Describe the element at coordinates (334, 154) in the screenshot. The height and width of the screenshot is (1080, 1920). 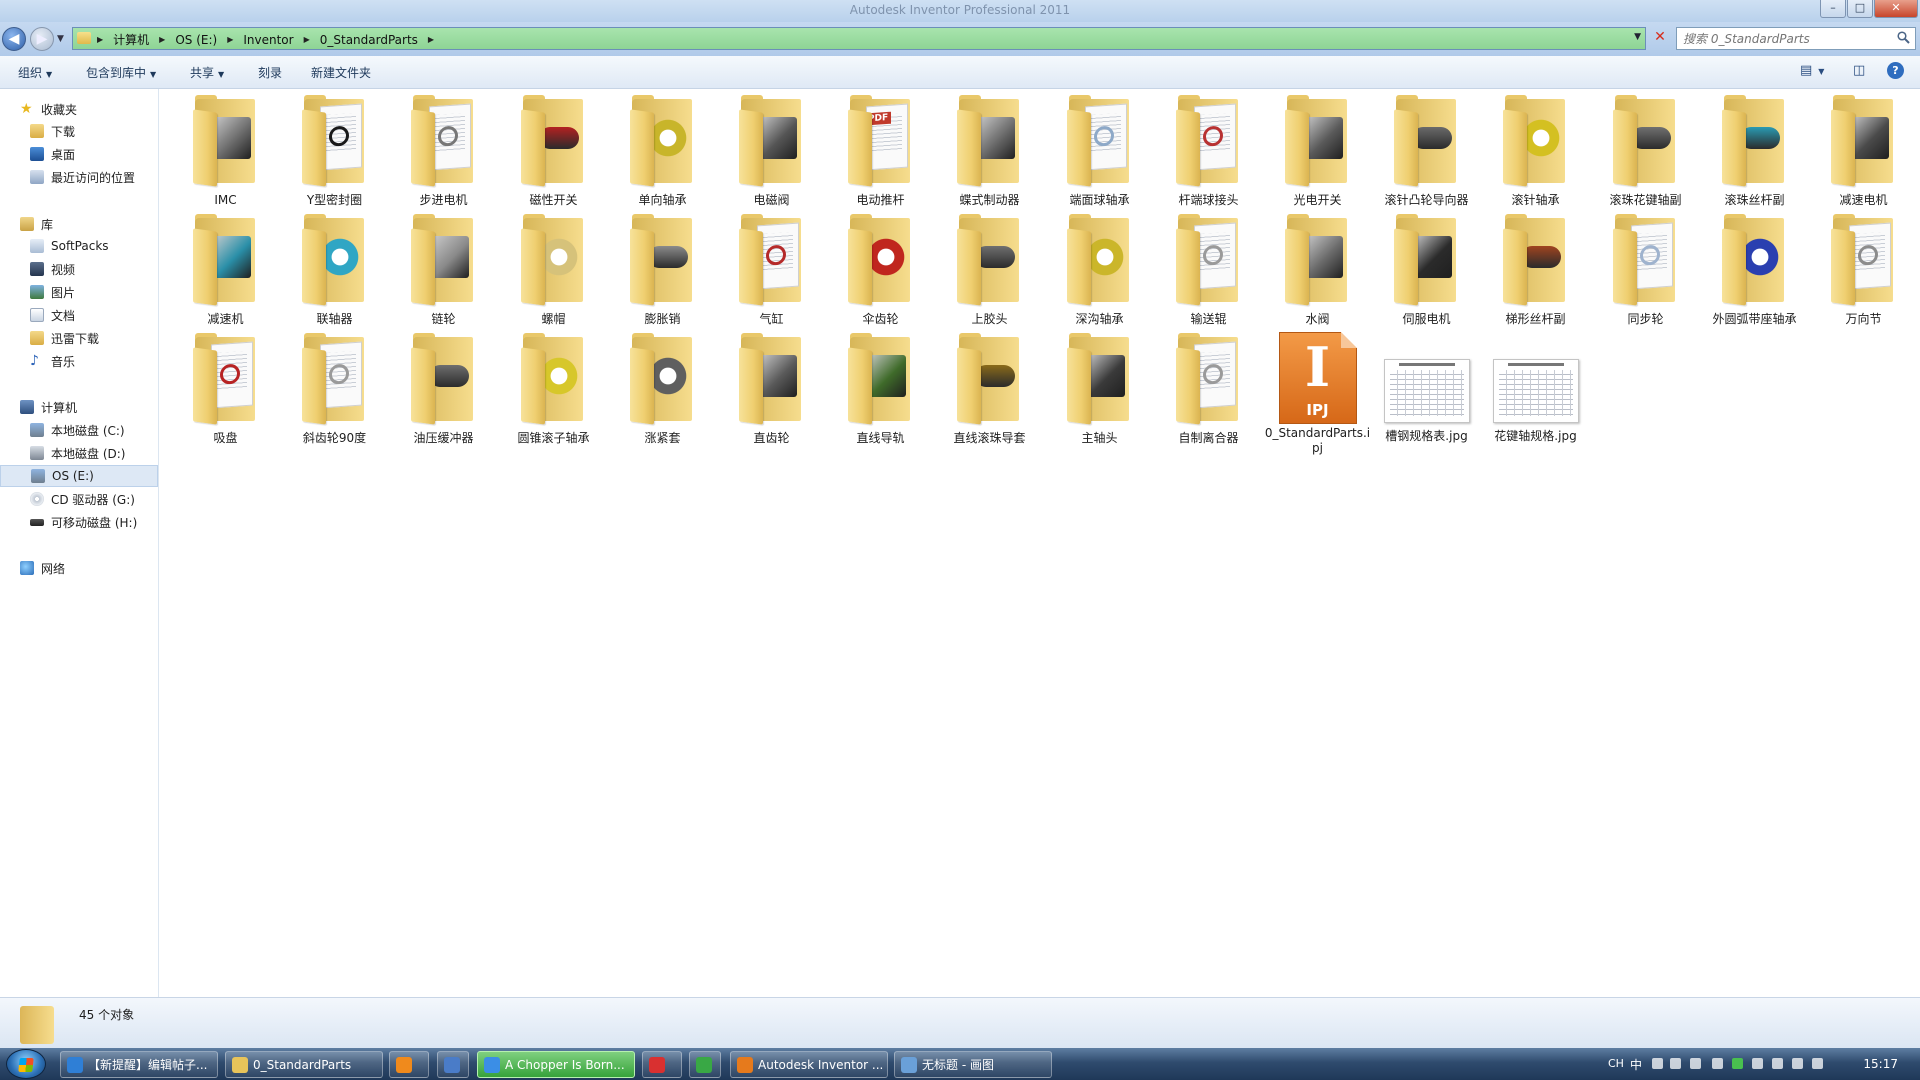
I see `folder-item: Y型密封圈` at that location.